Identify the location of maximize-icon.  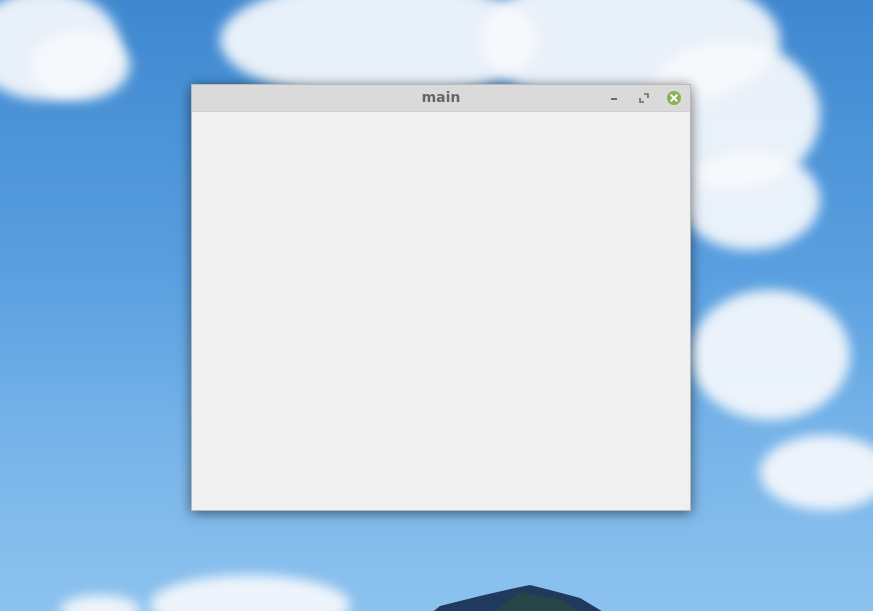
(644, 98).